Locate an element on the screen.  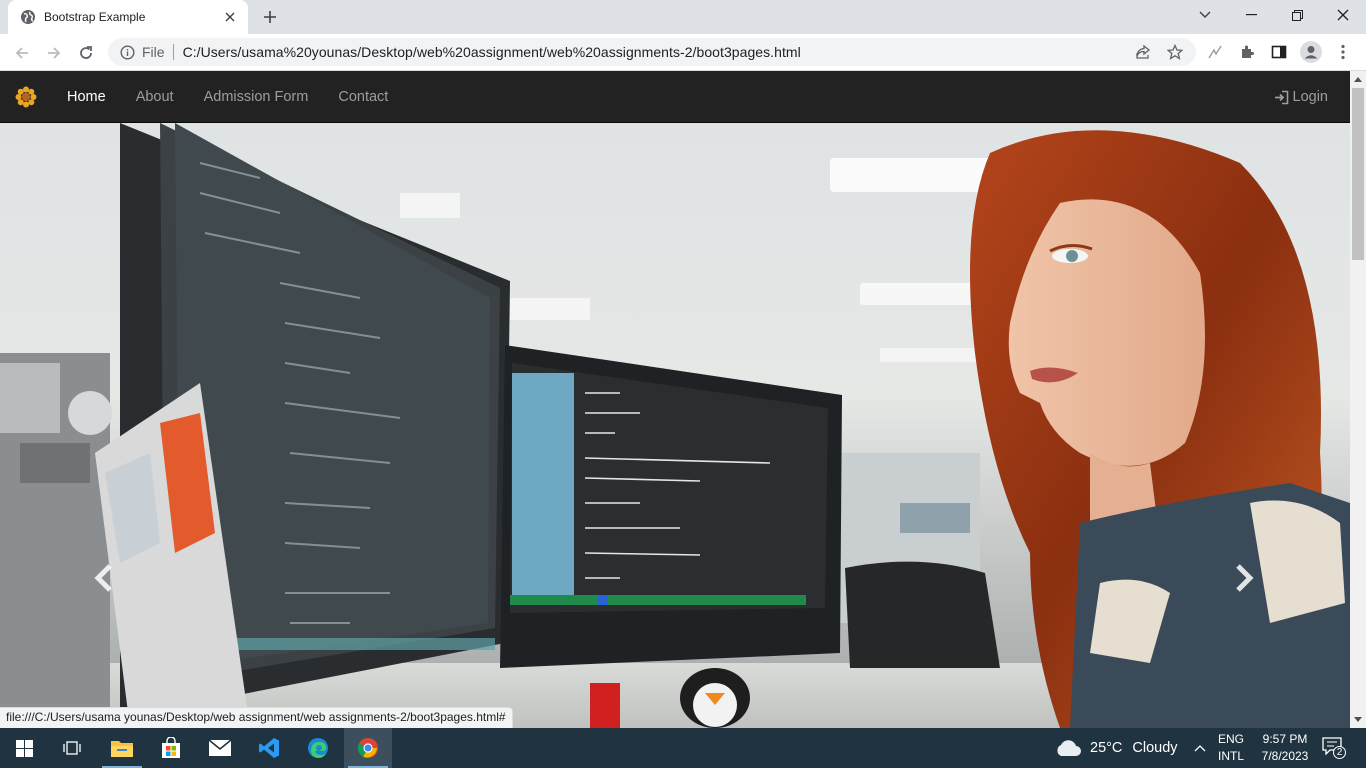
site-navbar: Home About Admission Form Contact Login is located at coordinates (675, 97).